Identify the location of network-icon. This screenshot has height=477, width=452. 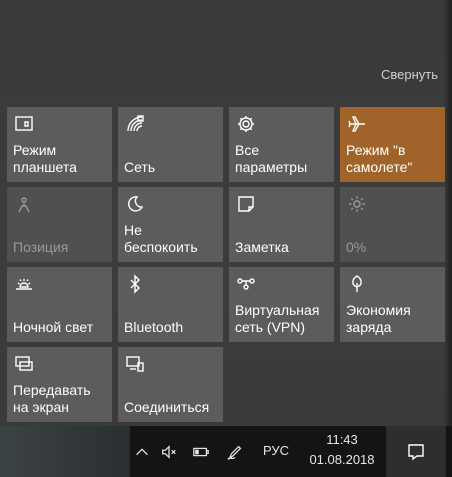
(135, 124).